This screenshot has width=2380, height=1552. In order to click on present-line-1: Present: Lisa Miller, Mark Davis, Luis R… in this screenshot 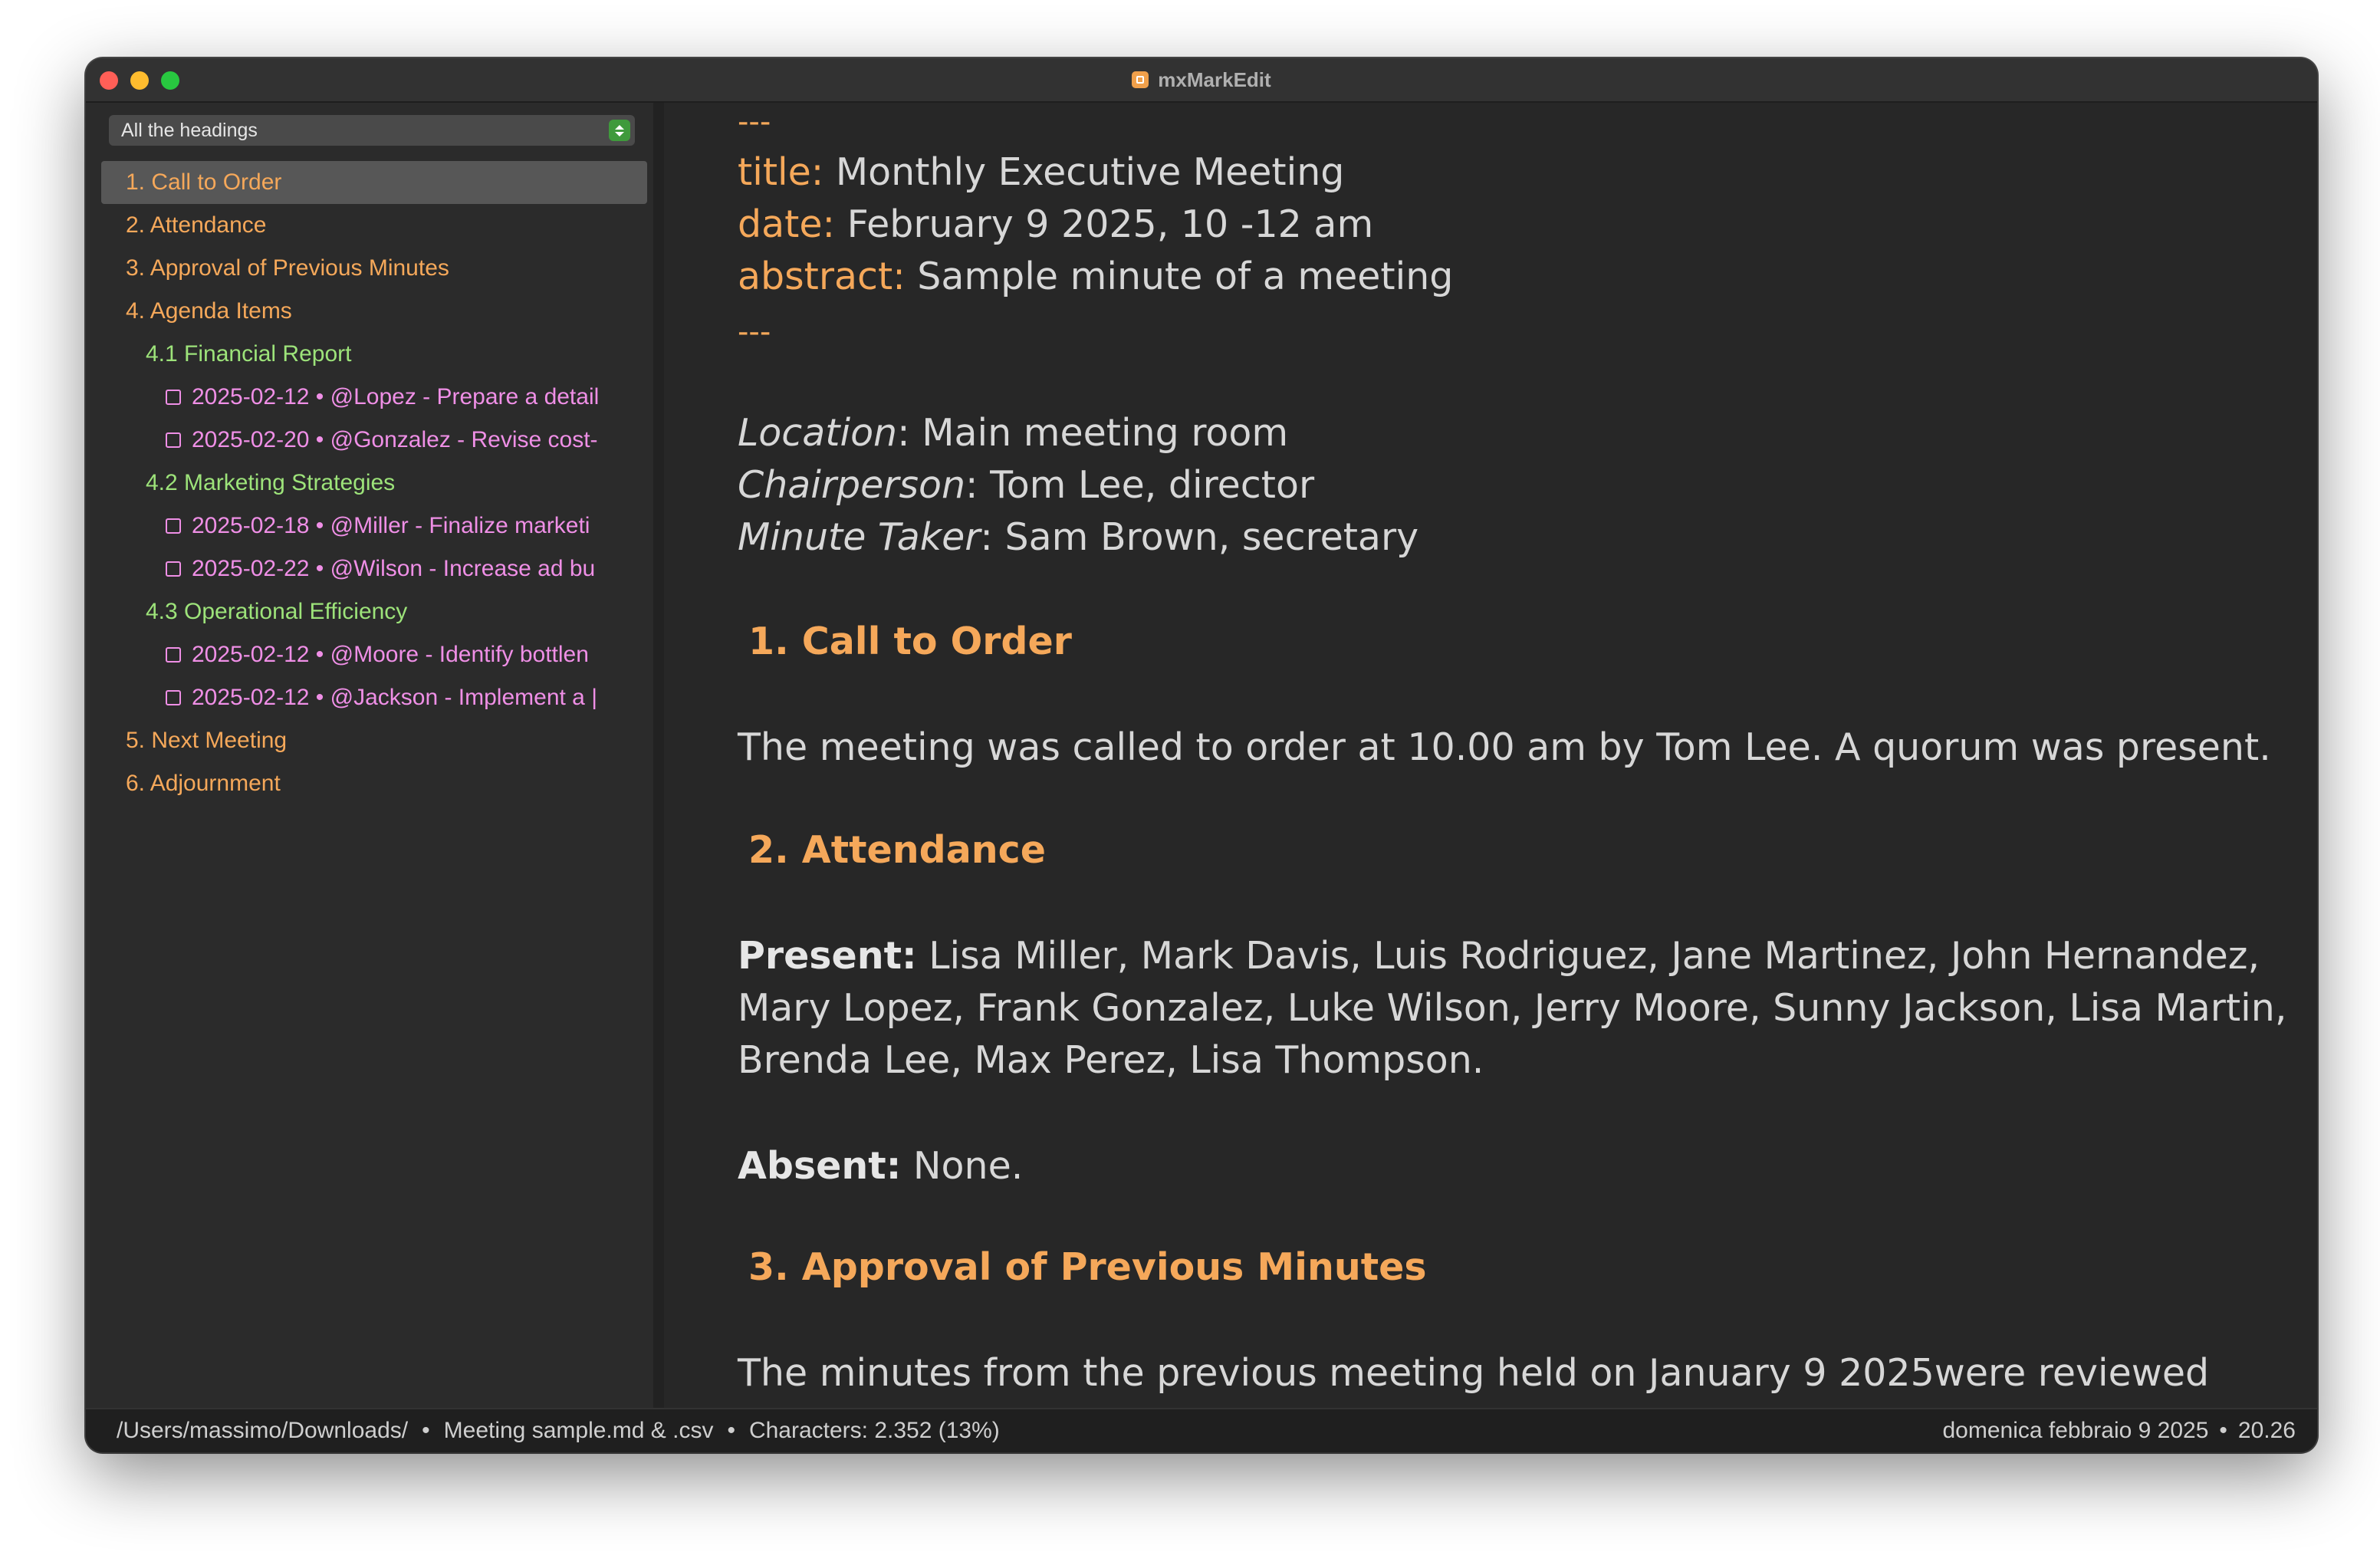, I will do `click(1499, 956)`.